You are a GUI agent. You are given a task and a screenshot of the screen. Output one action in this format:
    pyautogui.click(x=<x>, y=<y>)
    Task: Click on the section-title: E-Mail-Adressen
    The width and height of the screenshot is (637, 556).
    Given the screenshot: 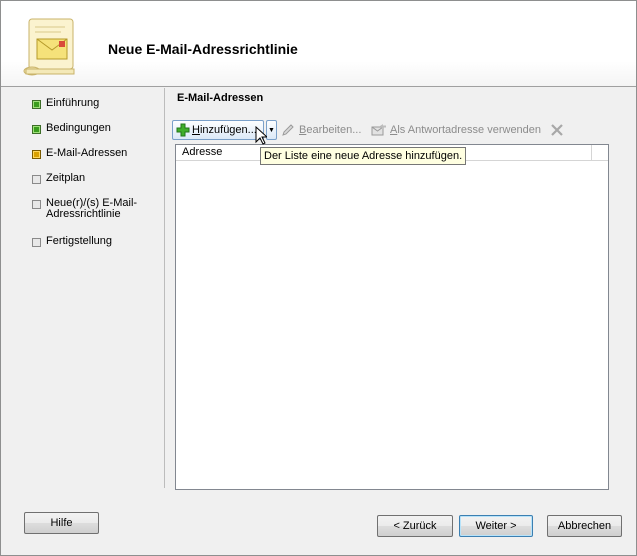 What is the action you would take?
    pyautogui.click(x=220, y=98)
    